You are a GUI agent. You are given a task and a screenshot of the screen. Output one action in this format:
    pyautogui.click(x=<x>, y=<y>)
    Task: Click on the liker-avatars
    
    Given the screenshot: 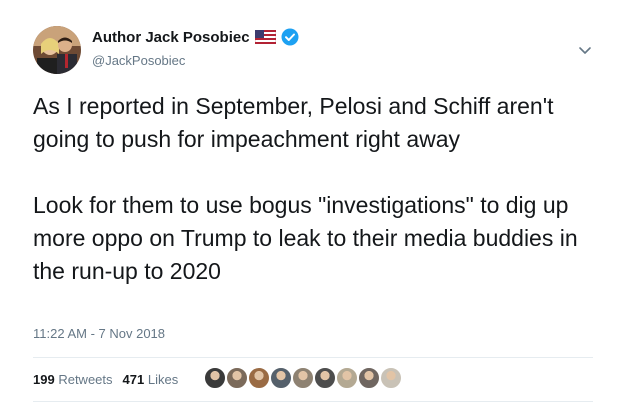 What is the action you would take?
    pyautogui.click(x=303, y=378)
    